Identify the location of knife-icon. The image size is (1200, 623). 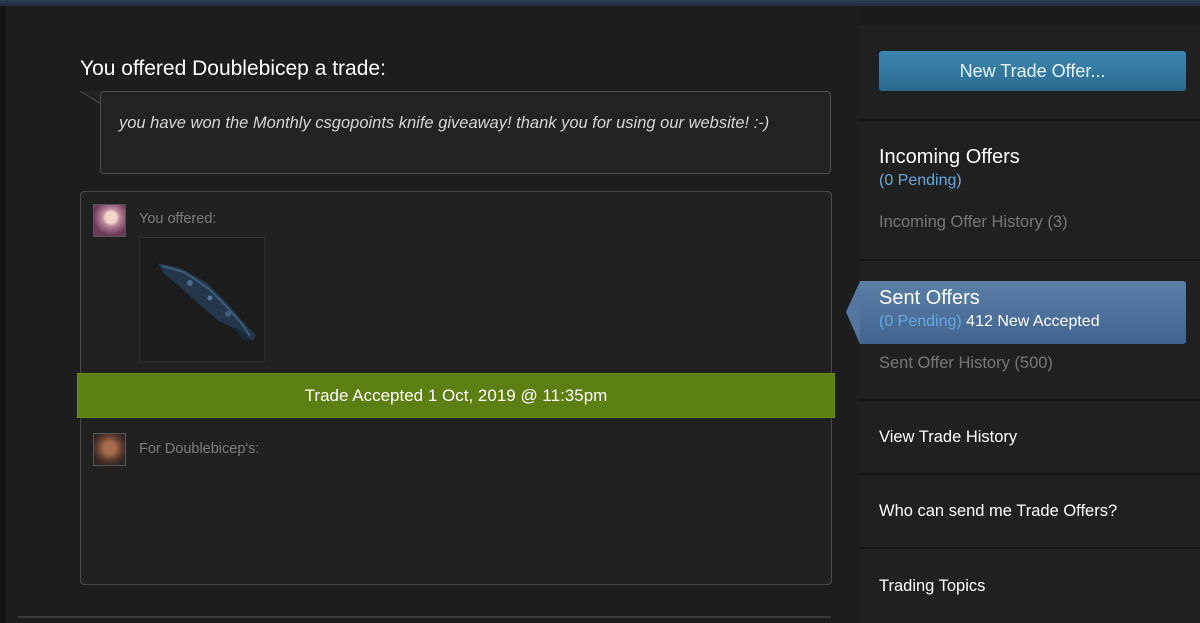
(207, 302).